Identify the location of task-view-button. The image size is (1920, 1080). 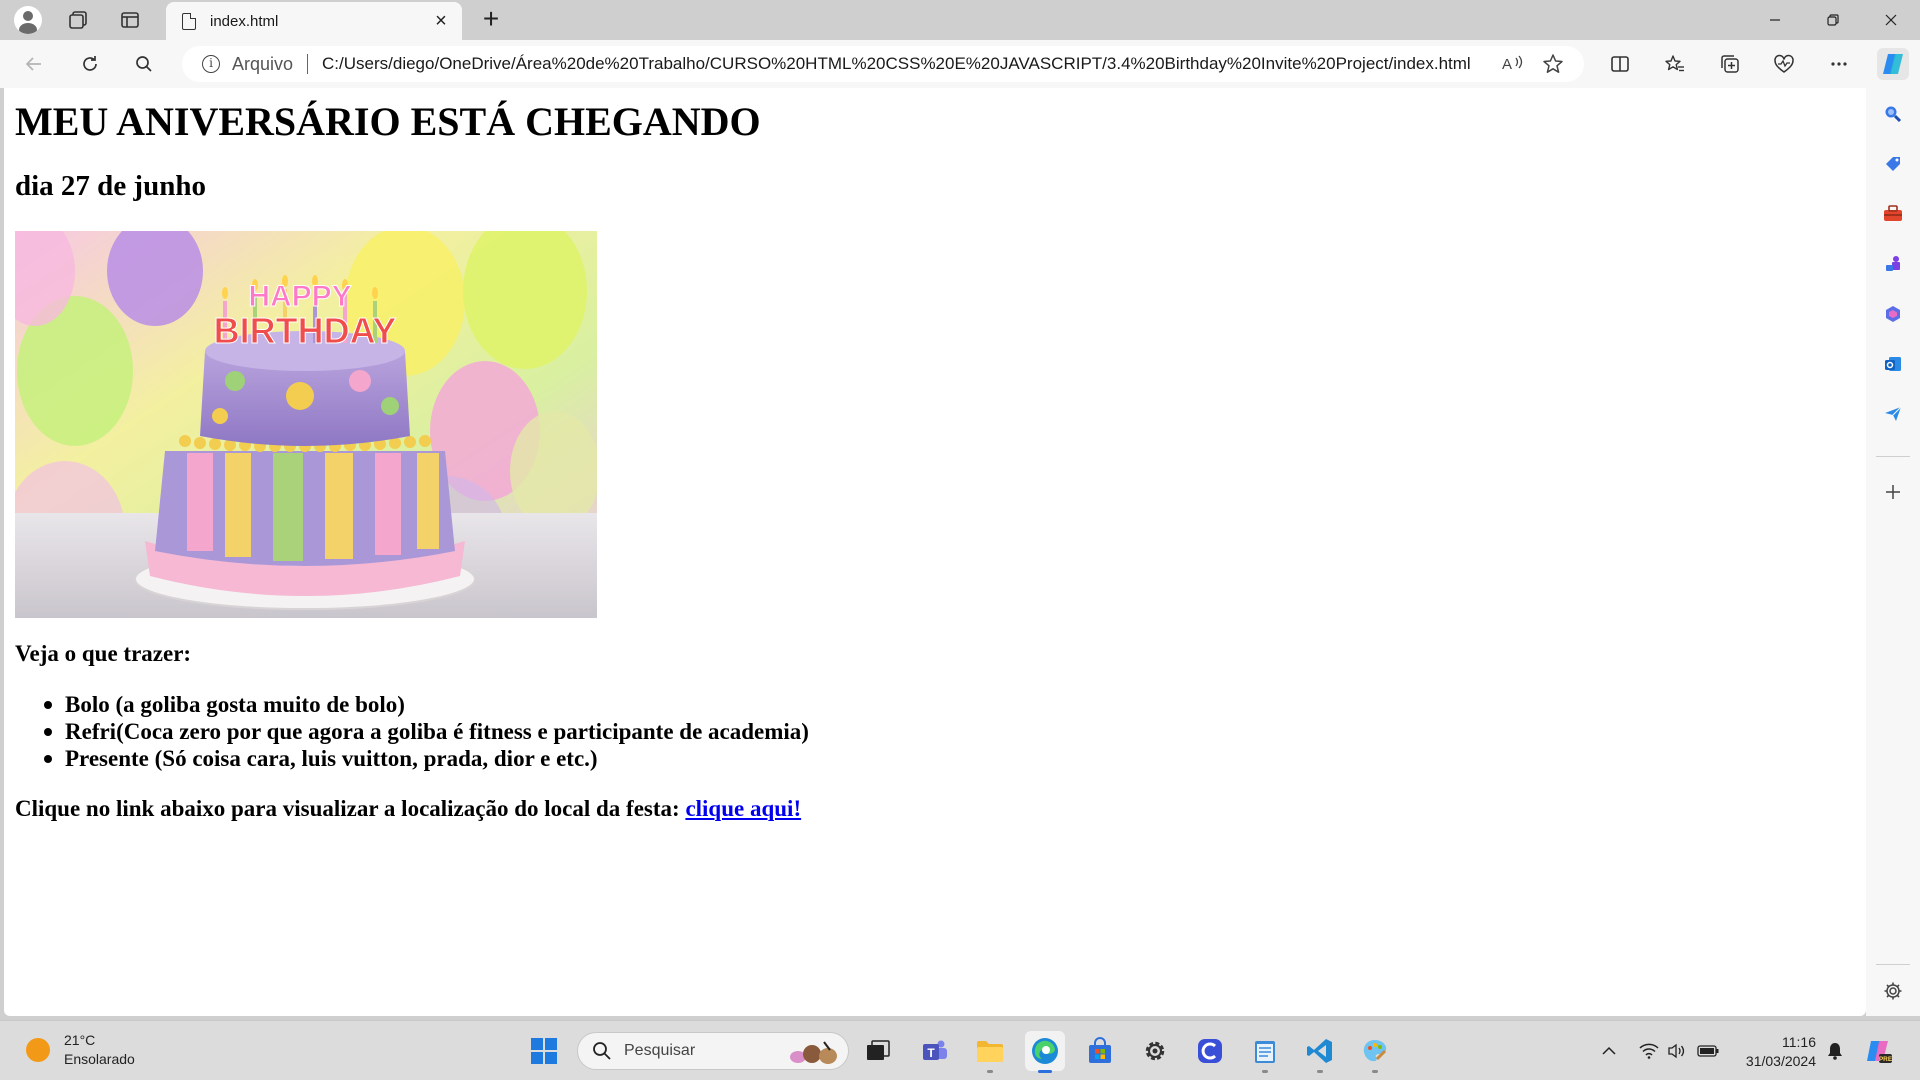
(878, 1051).